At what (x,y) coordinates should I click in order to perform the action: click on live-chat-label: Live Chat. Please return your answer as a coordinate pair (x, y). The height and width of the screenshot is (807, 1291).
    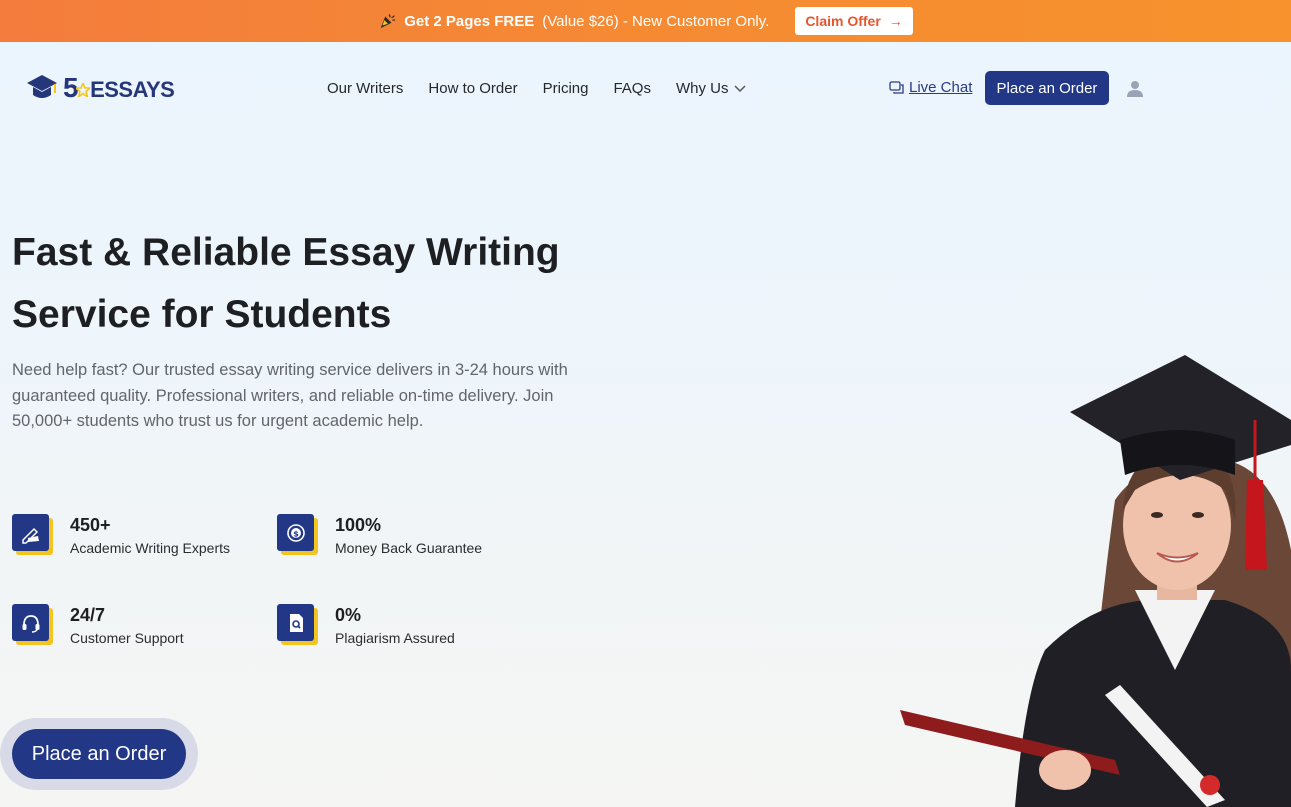
    Looking at the image, I should click on (941, 87).